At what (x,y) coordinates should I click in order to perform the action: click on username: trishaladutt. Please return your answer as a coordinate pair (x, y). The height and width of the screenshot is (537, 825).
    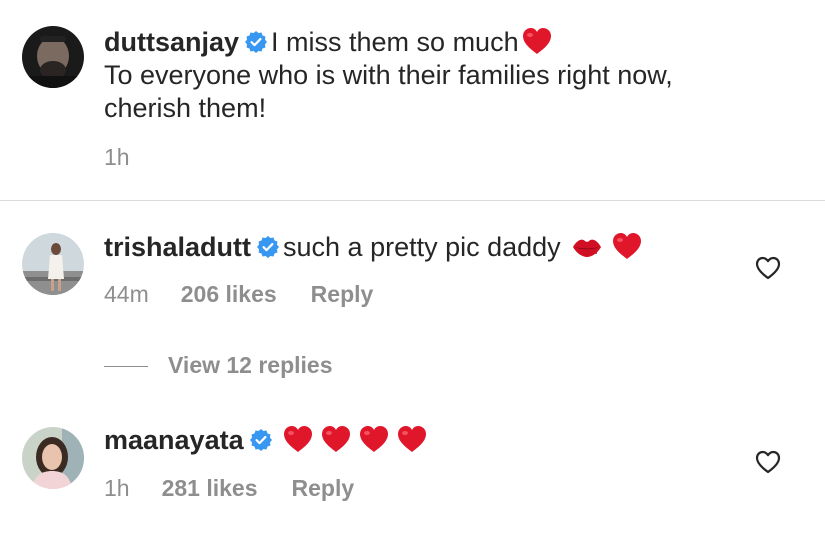
    Looking at the image, I should click on (177, 247).